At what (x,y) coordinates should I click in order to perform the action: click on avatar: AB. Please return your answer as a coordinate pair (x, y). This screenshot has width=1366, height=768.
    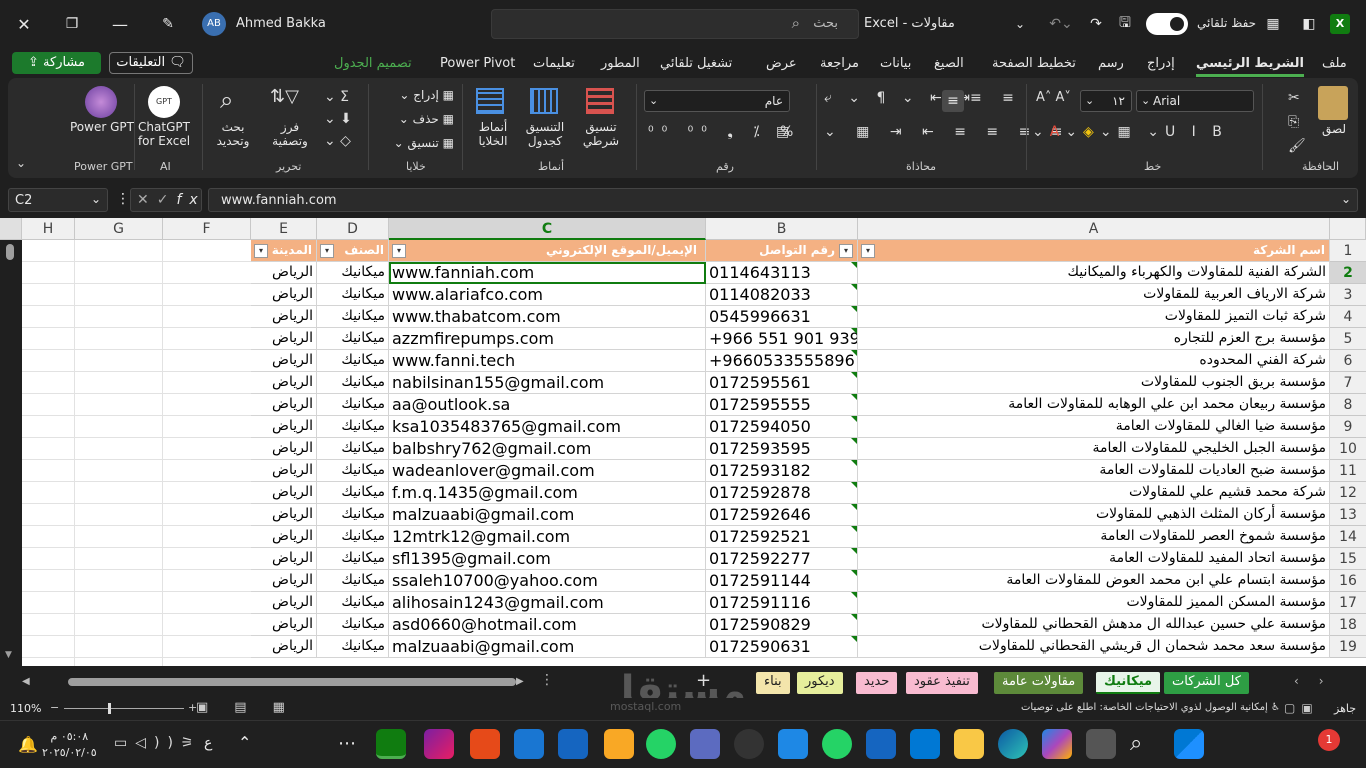
    Looking at the image, I should click on (214, 24).